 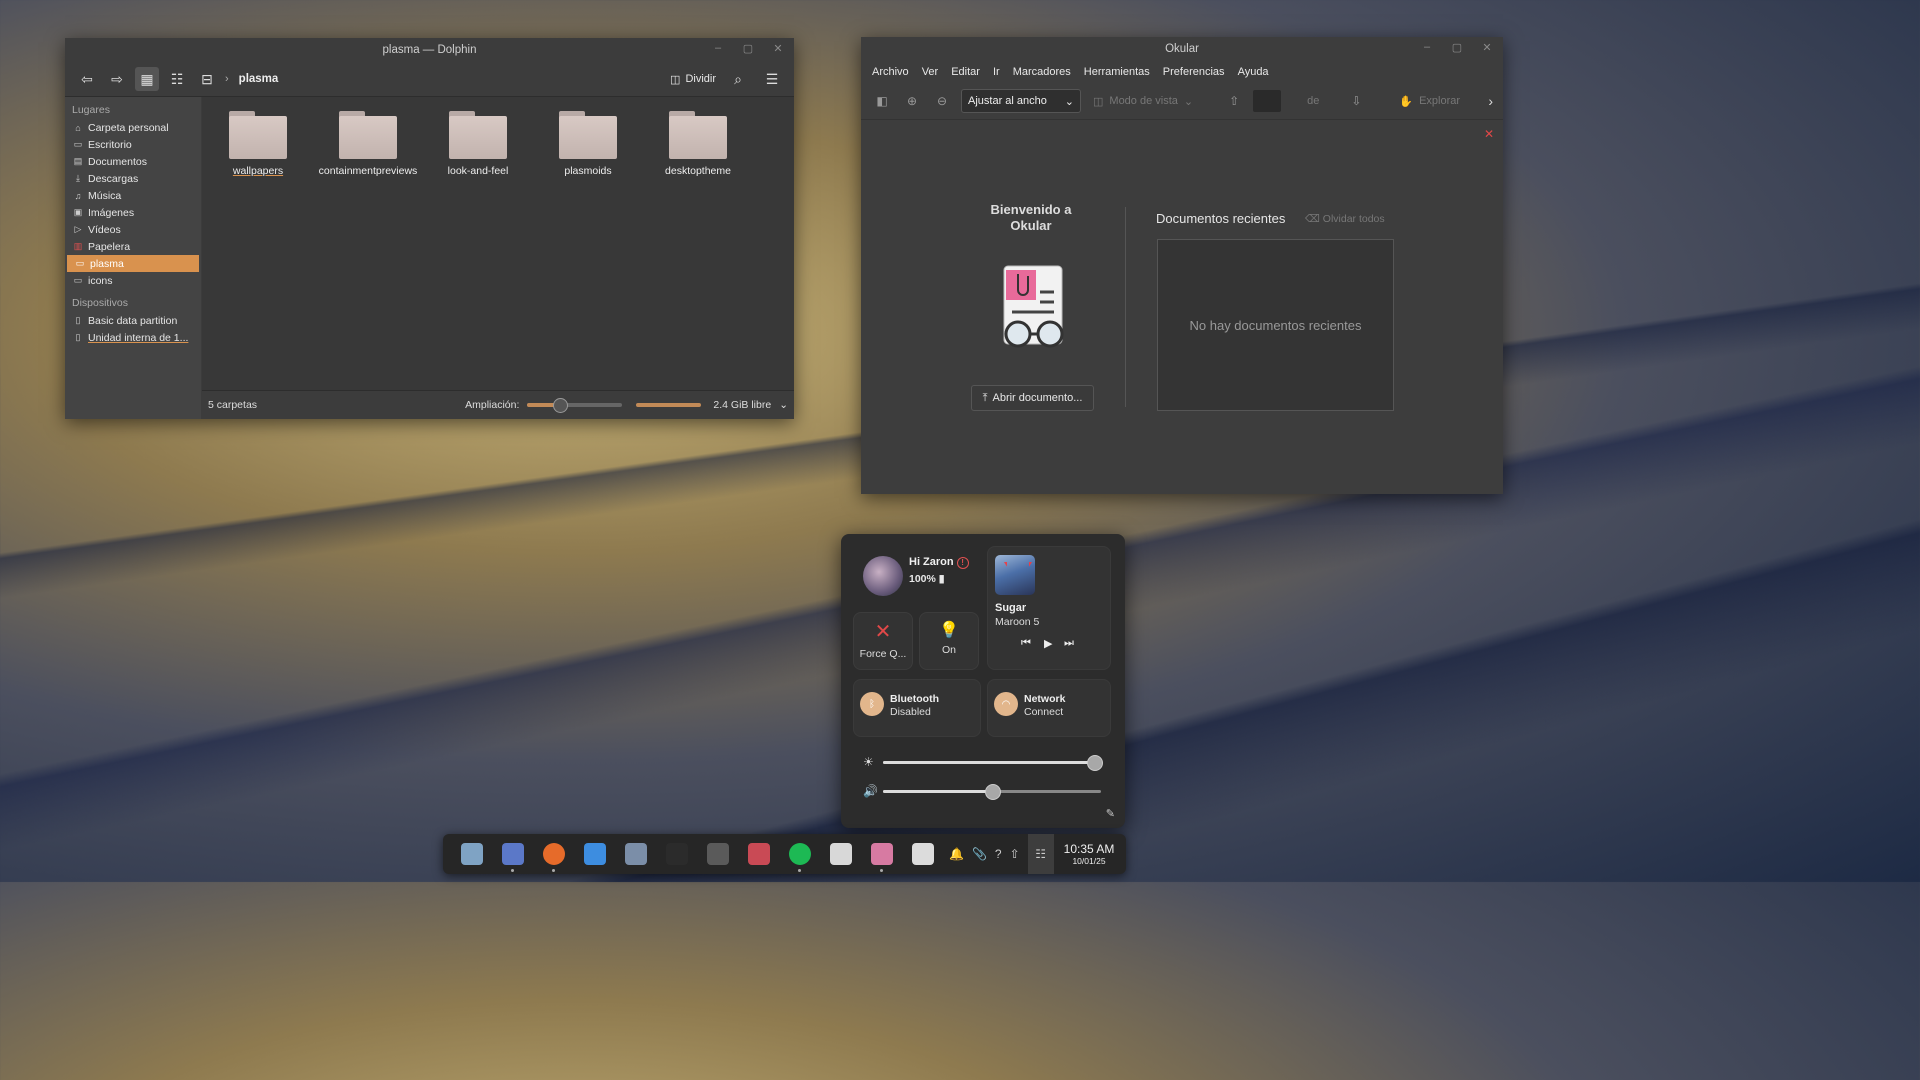 What do you see at coordinates (738, 79) in the screenshot?
I see `search-icon: ⌕` at bounding box center [738, 79].